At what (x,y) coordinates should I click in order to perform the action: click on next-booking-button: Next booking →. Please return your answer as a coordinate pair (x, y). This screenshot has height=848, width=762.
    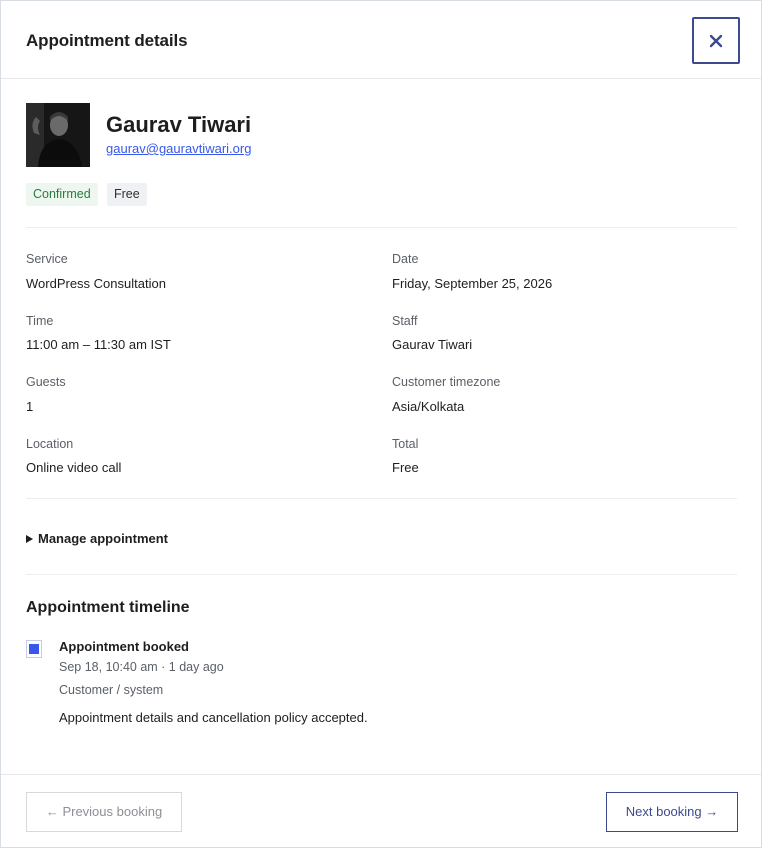
    Looking at the image, I should click on (672, 812).